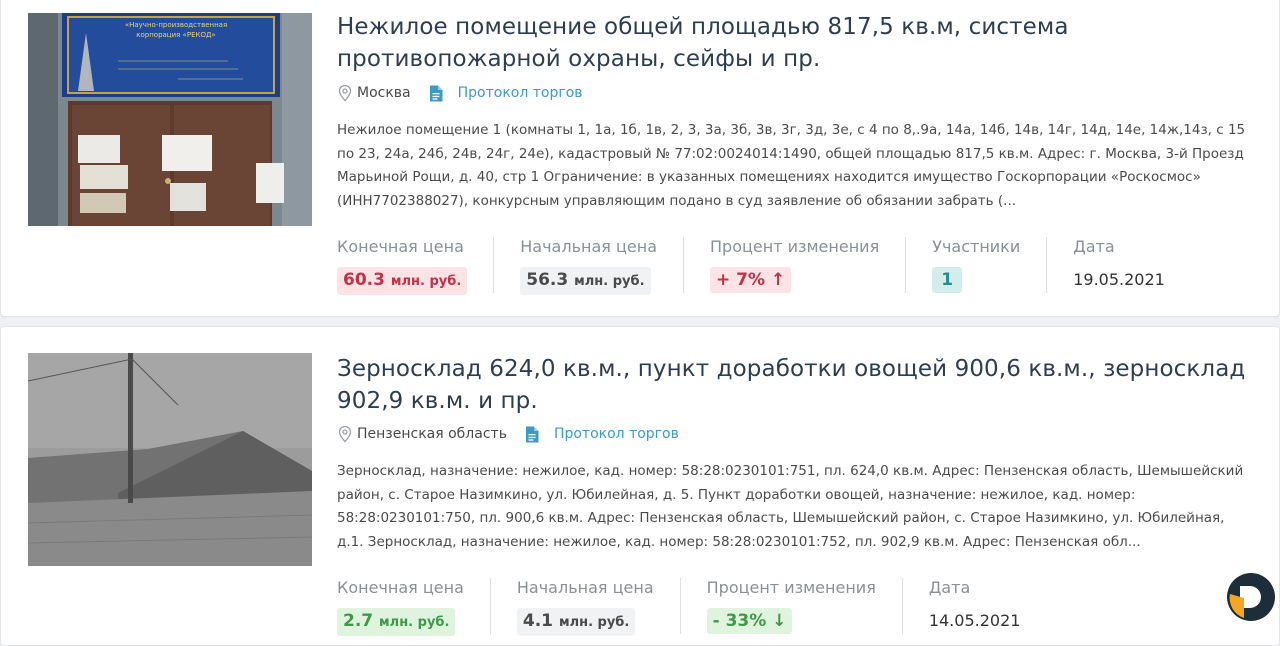 Image resolution: width=1280 pixels, height=646 pixels. What do you see at coordinates (804, 606) in the screenshot?
I see `change-percent: Процент изменения - 33% ↓` at bounding box center [804, 606].